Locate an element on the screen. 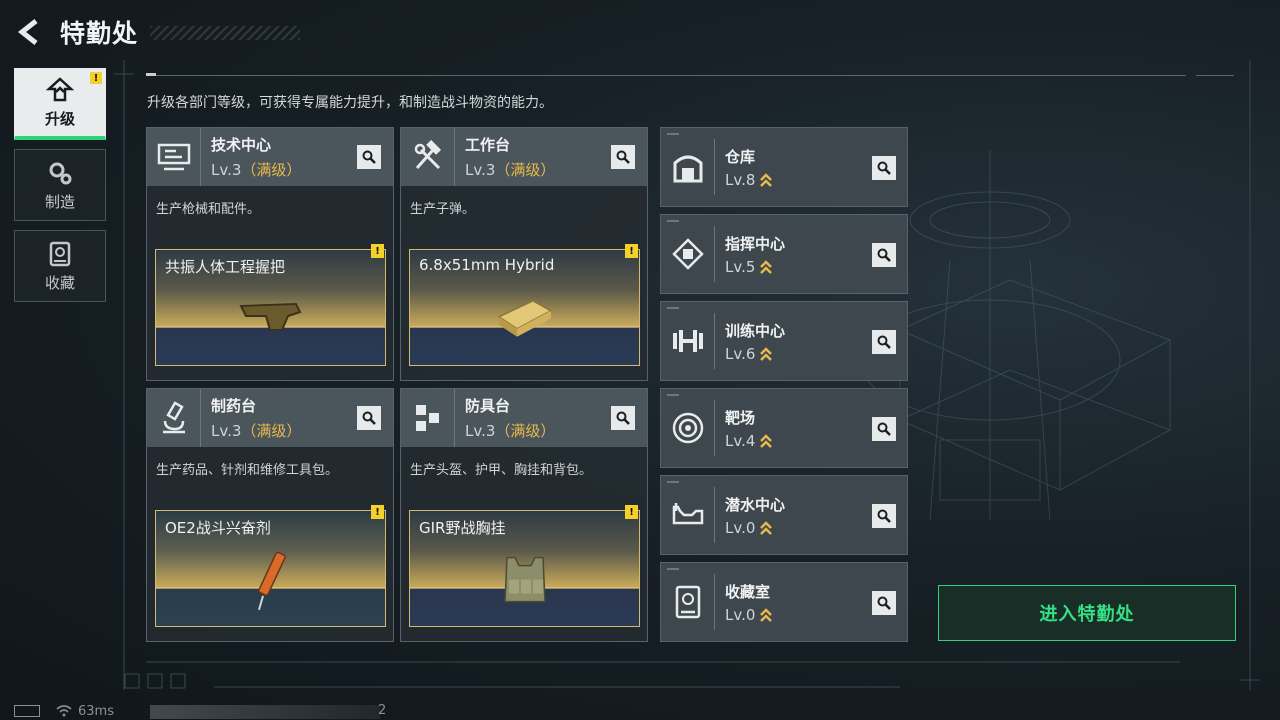 The width and height of the screenshot is (1280, 720). nav-collection: 收藏 is located at coordinates (60, 266).